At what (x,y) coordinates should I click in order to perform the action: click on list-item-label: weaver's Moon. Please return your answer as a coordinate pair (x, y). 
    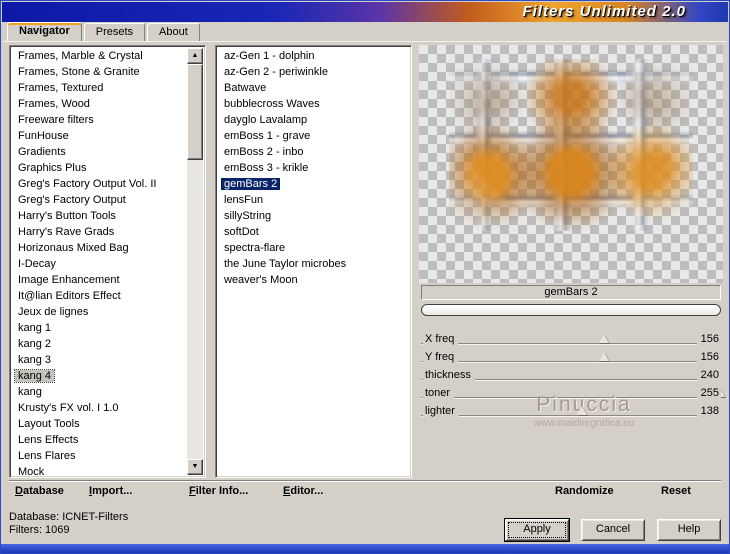
    Looking at the image, I should click on (261, 280).